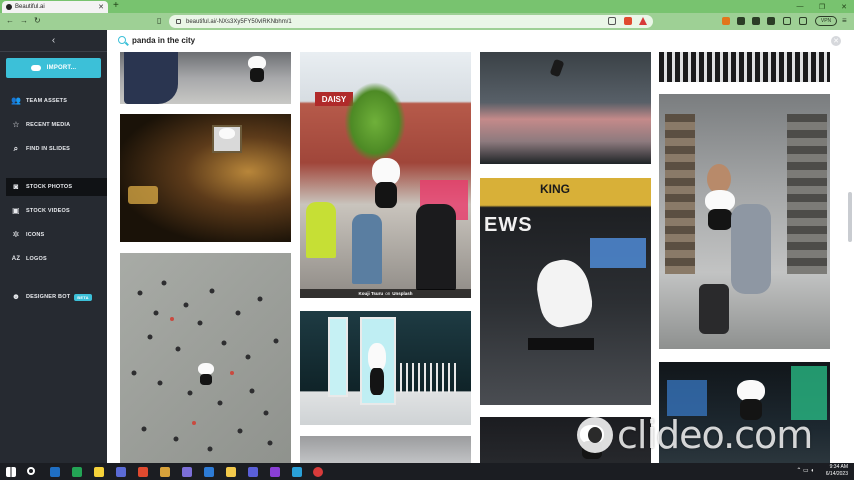 Image resolution: width=854 pixels, height=480 pixels. Describe the element at coordinates (16, 186) in the screenshot. I see `camera-icon: ◙` at that location.